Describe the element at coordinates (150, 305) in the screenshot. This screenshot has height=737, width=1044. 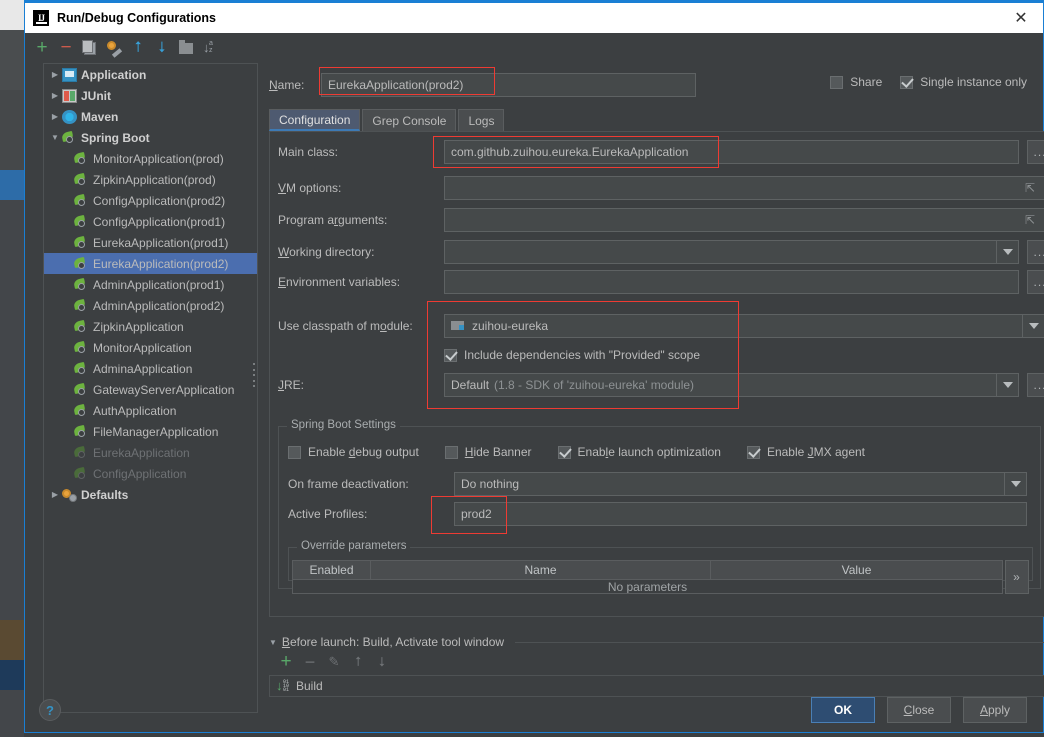
I see `tree-item-adminapplication-prod2: AdminApplication(prod2)` at that location.